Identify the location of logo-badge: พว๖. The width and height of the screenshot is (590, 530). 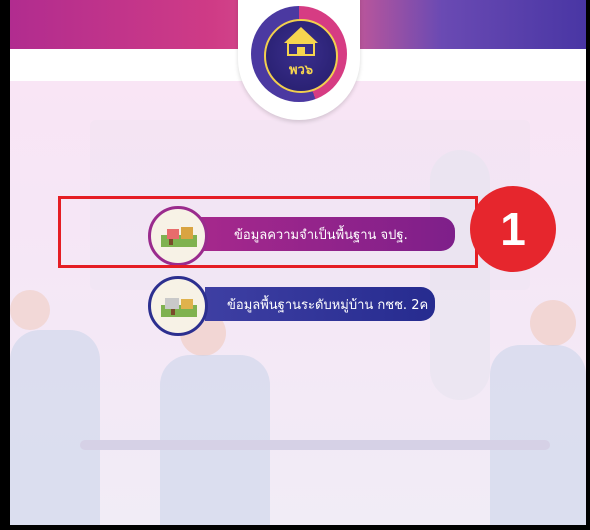
(299, 60).